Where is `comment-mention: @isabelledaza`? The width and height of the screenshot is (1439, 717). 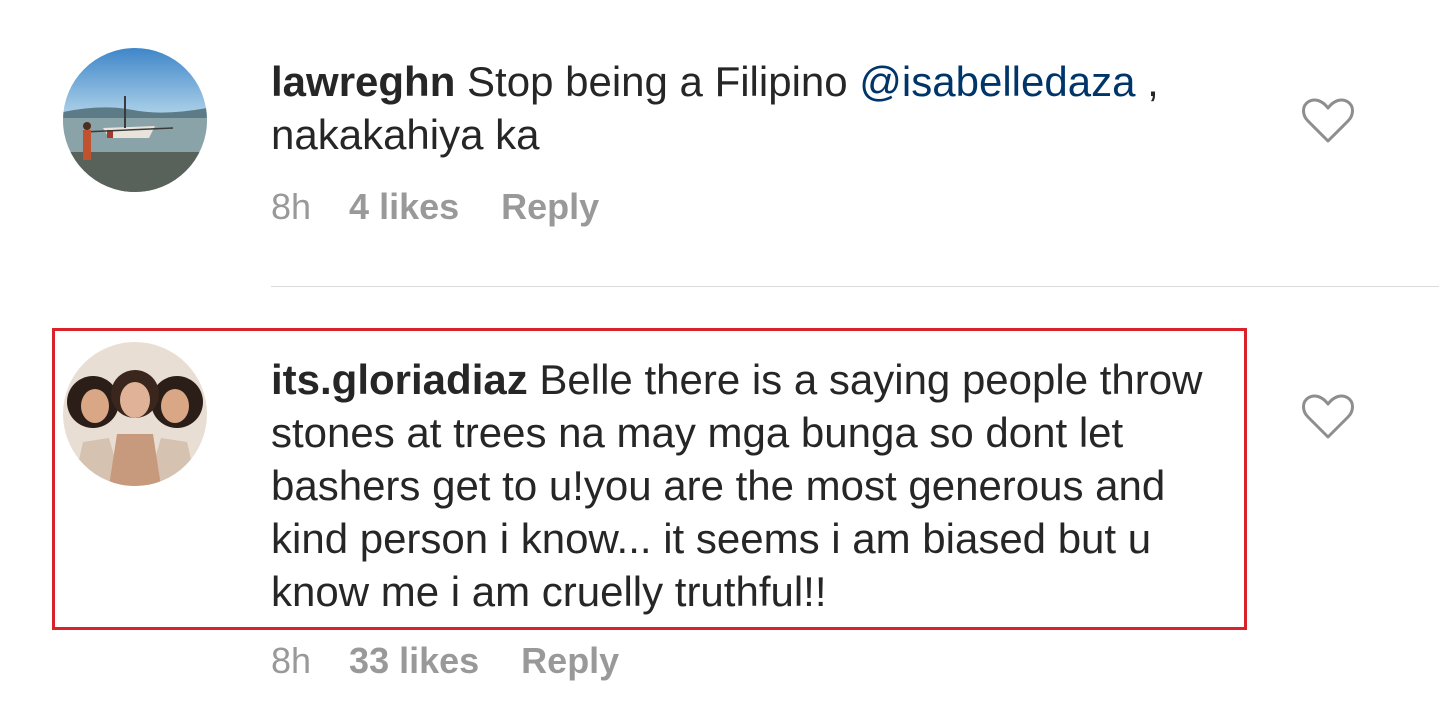
comment-mention: @isabelledaza is located at coordinates (997, 81).